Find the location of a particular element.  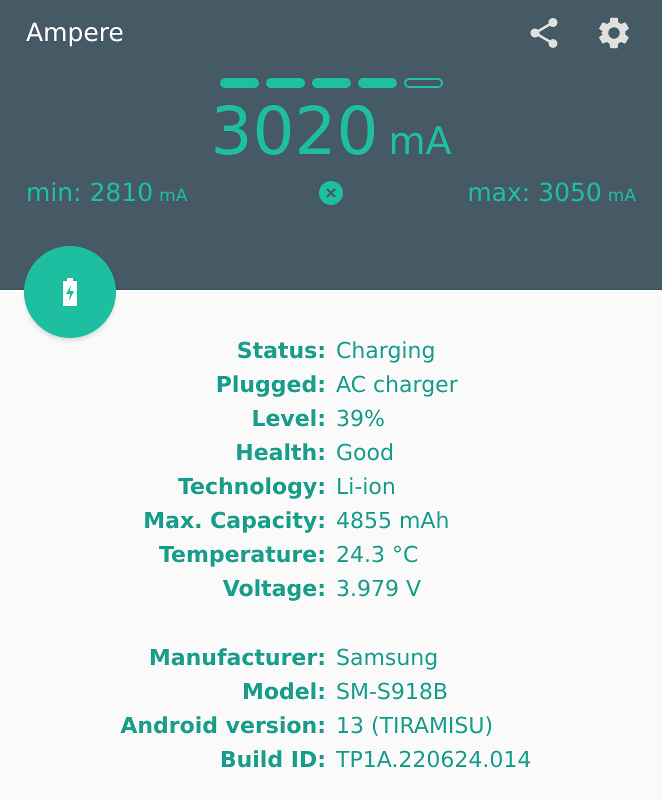

info-label: Model: is located at coordinates (283, 692).